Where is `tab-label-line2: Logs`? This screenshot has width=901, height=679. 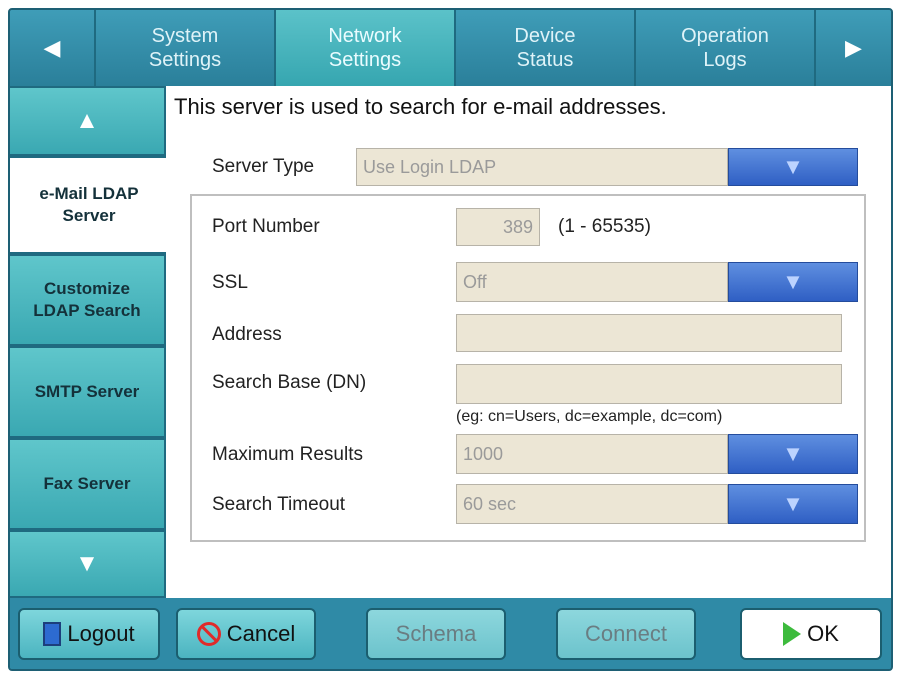 tab-label-line2: Logs is located at coordinates (725, 60).